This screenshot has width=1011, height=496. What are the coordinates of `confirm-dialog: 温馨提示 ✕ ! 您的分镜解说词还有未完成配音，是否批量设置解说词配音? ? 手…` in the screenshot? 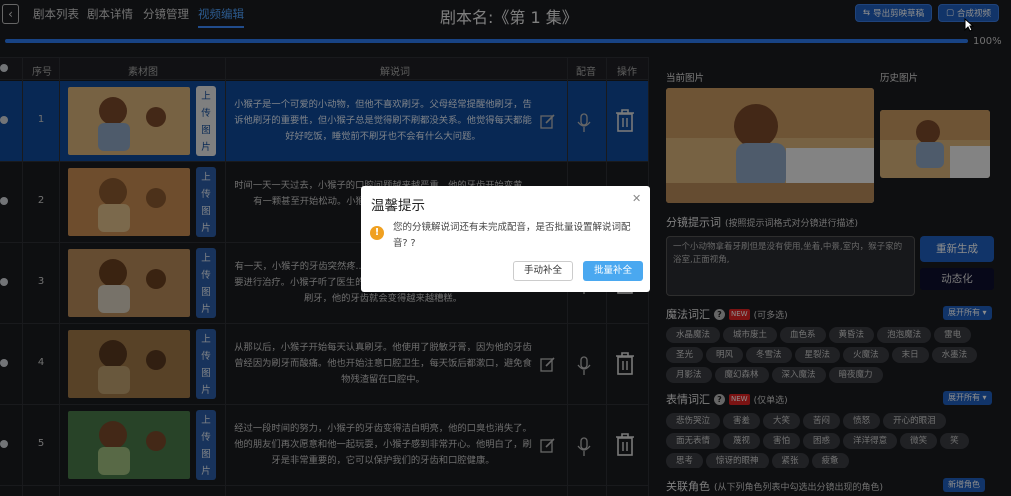 It's located at (505, 239).